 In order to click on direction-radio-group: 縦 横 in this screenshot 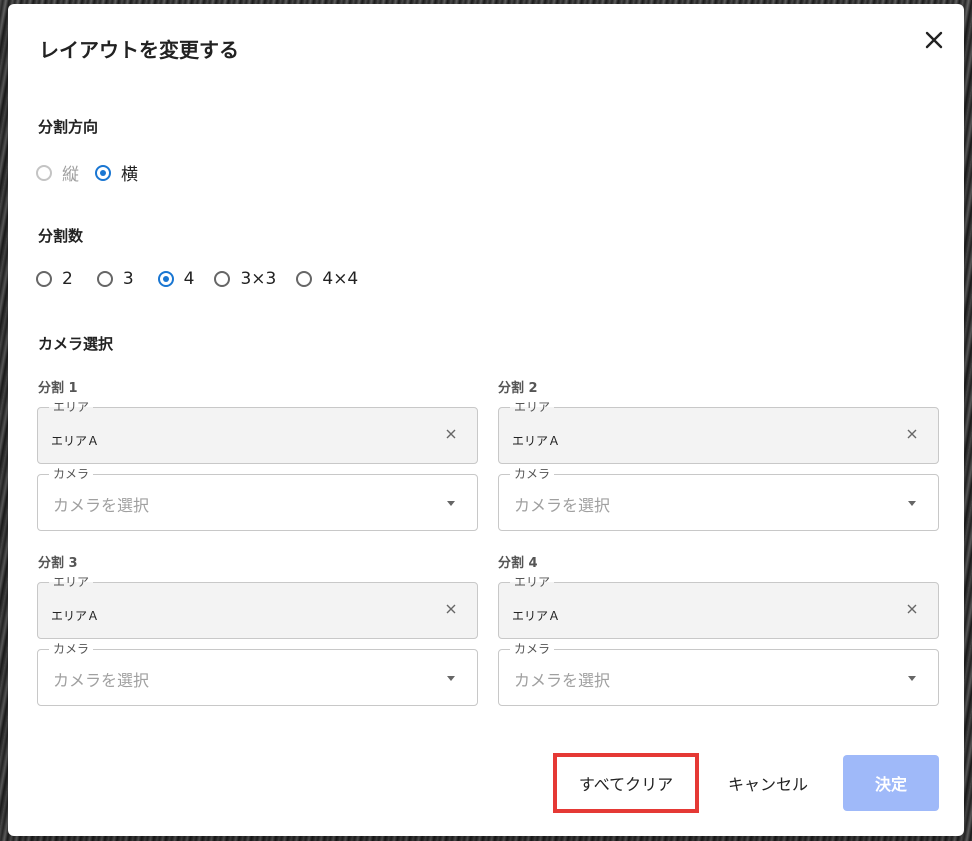, I will do `click(95, 172)`.